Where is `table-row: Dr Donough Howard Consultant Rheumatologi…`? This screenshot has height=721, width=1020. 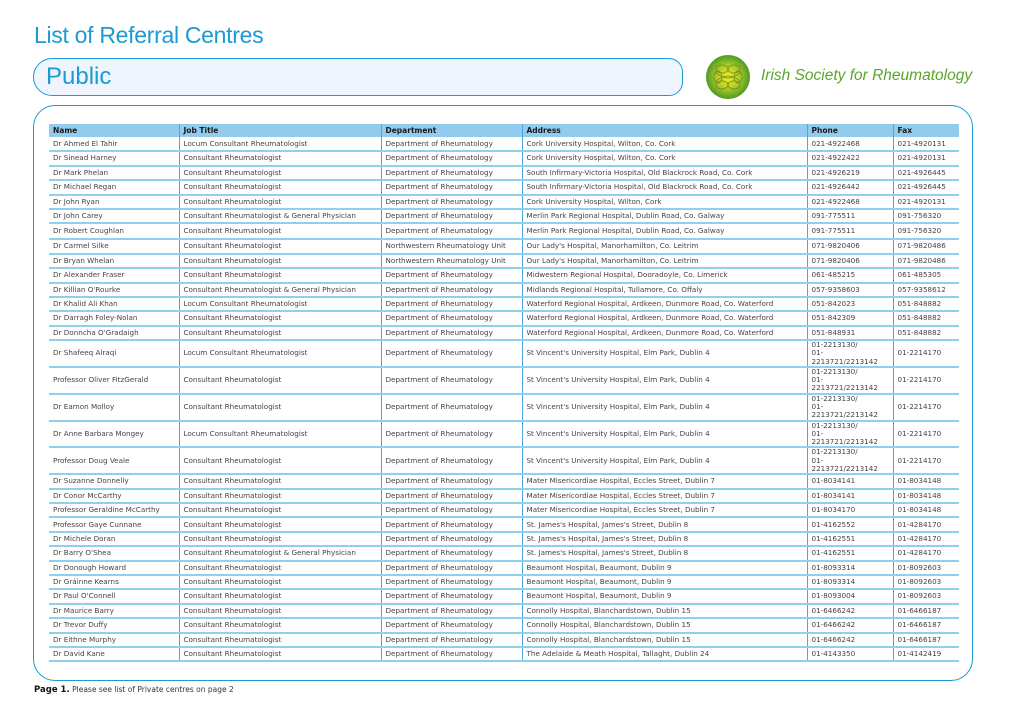 table-row: Dr Donough Howard Consultant Rheumatologi… is located at coordinates (504, 568).